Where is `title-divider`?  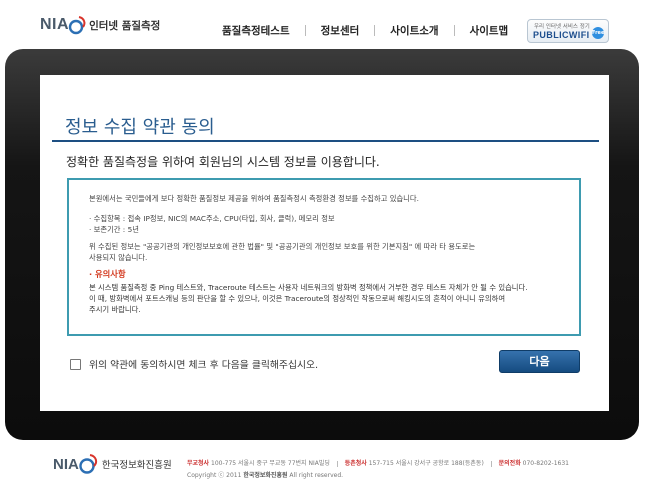
title-divider is located at coordinates (325, 141).